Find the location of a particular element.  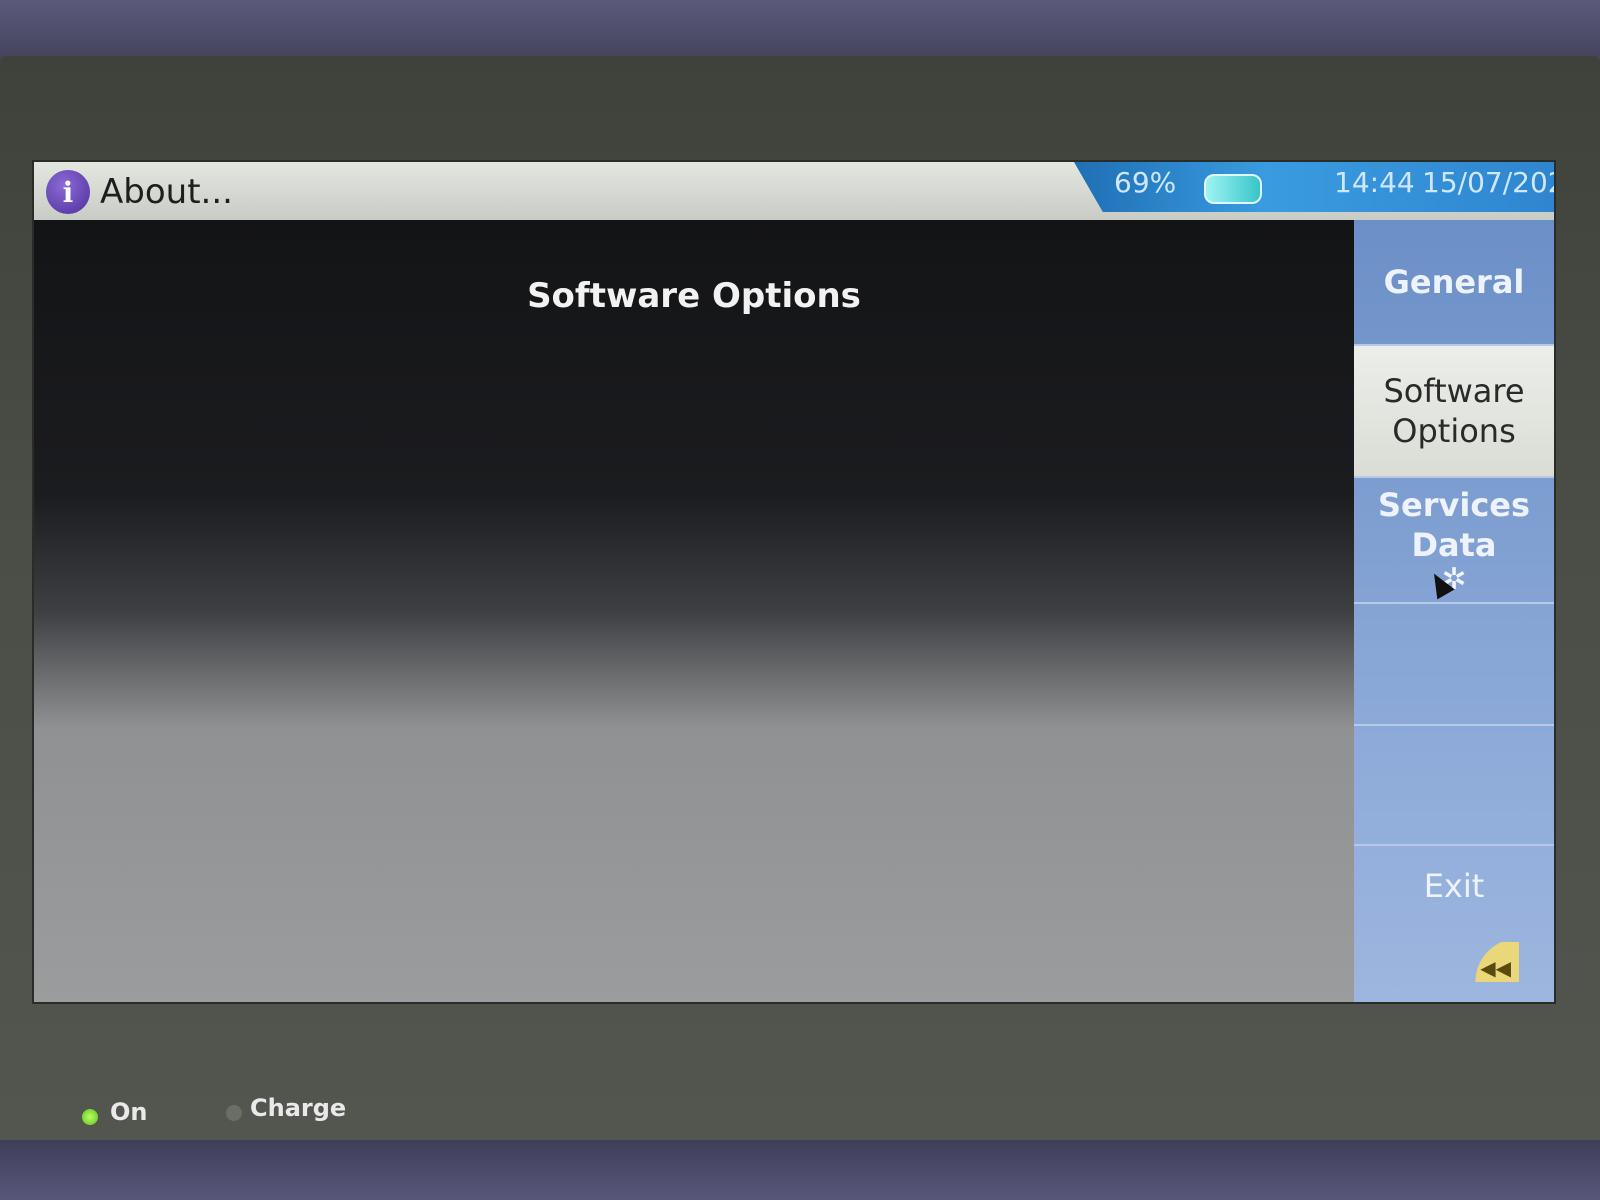

menu-exit-button: Exit is located at coordinates (1454, 886).